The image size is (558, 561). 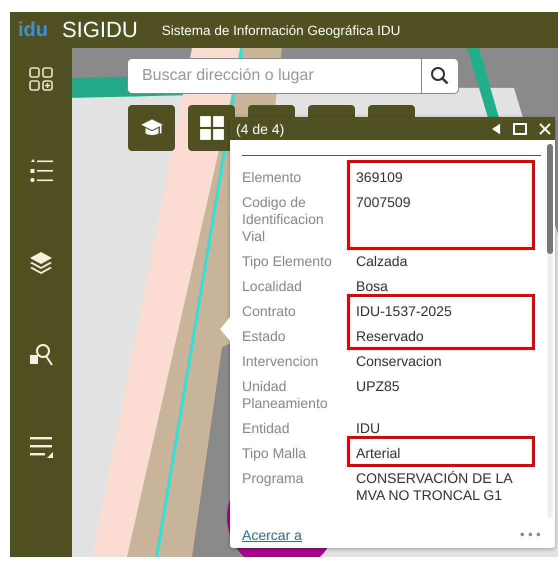 I want to click on search-field: Buscar dirección o lugar, so click(x=274, y=76).